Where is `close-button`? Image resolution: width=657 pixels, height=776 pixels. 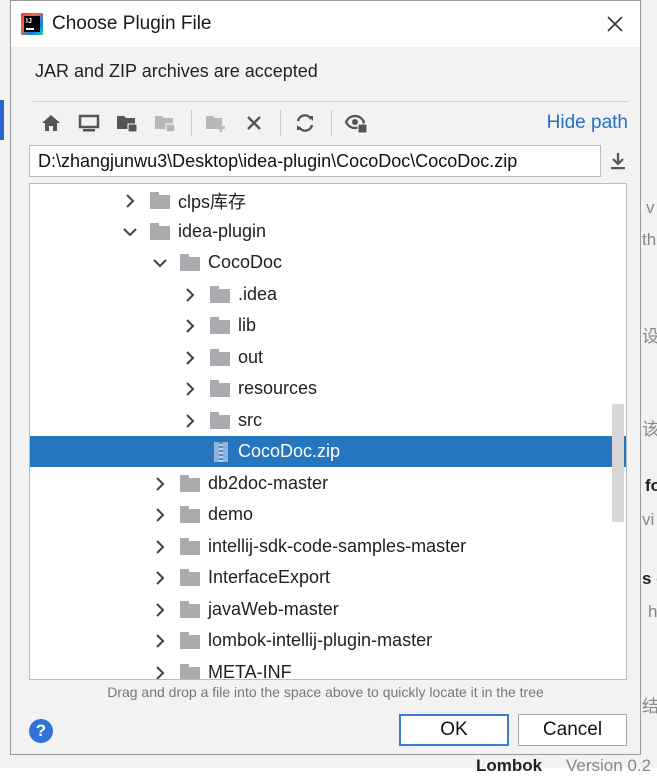
close-button is located at coordinates (615, 24).